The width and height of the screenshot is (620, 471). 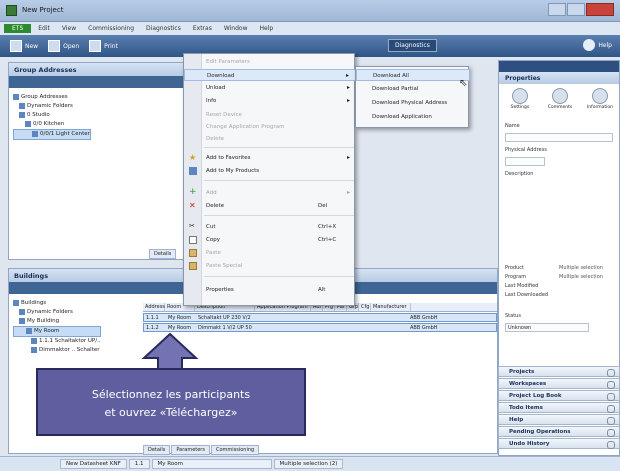 What do you see at coordinates (413, 89) in the screenshot?
I see `submenu-item-download-partial: Download Partial` at bounding box center [413, 89].